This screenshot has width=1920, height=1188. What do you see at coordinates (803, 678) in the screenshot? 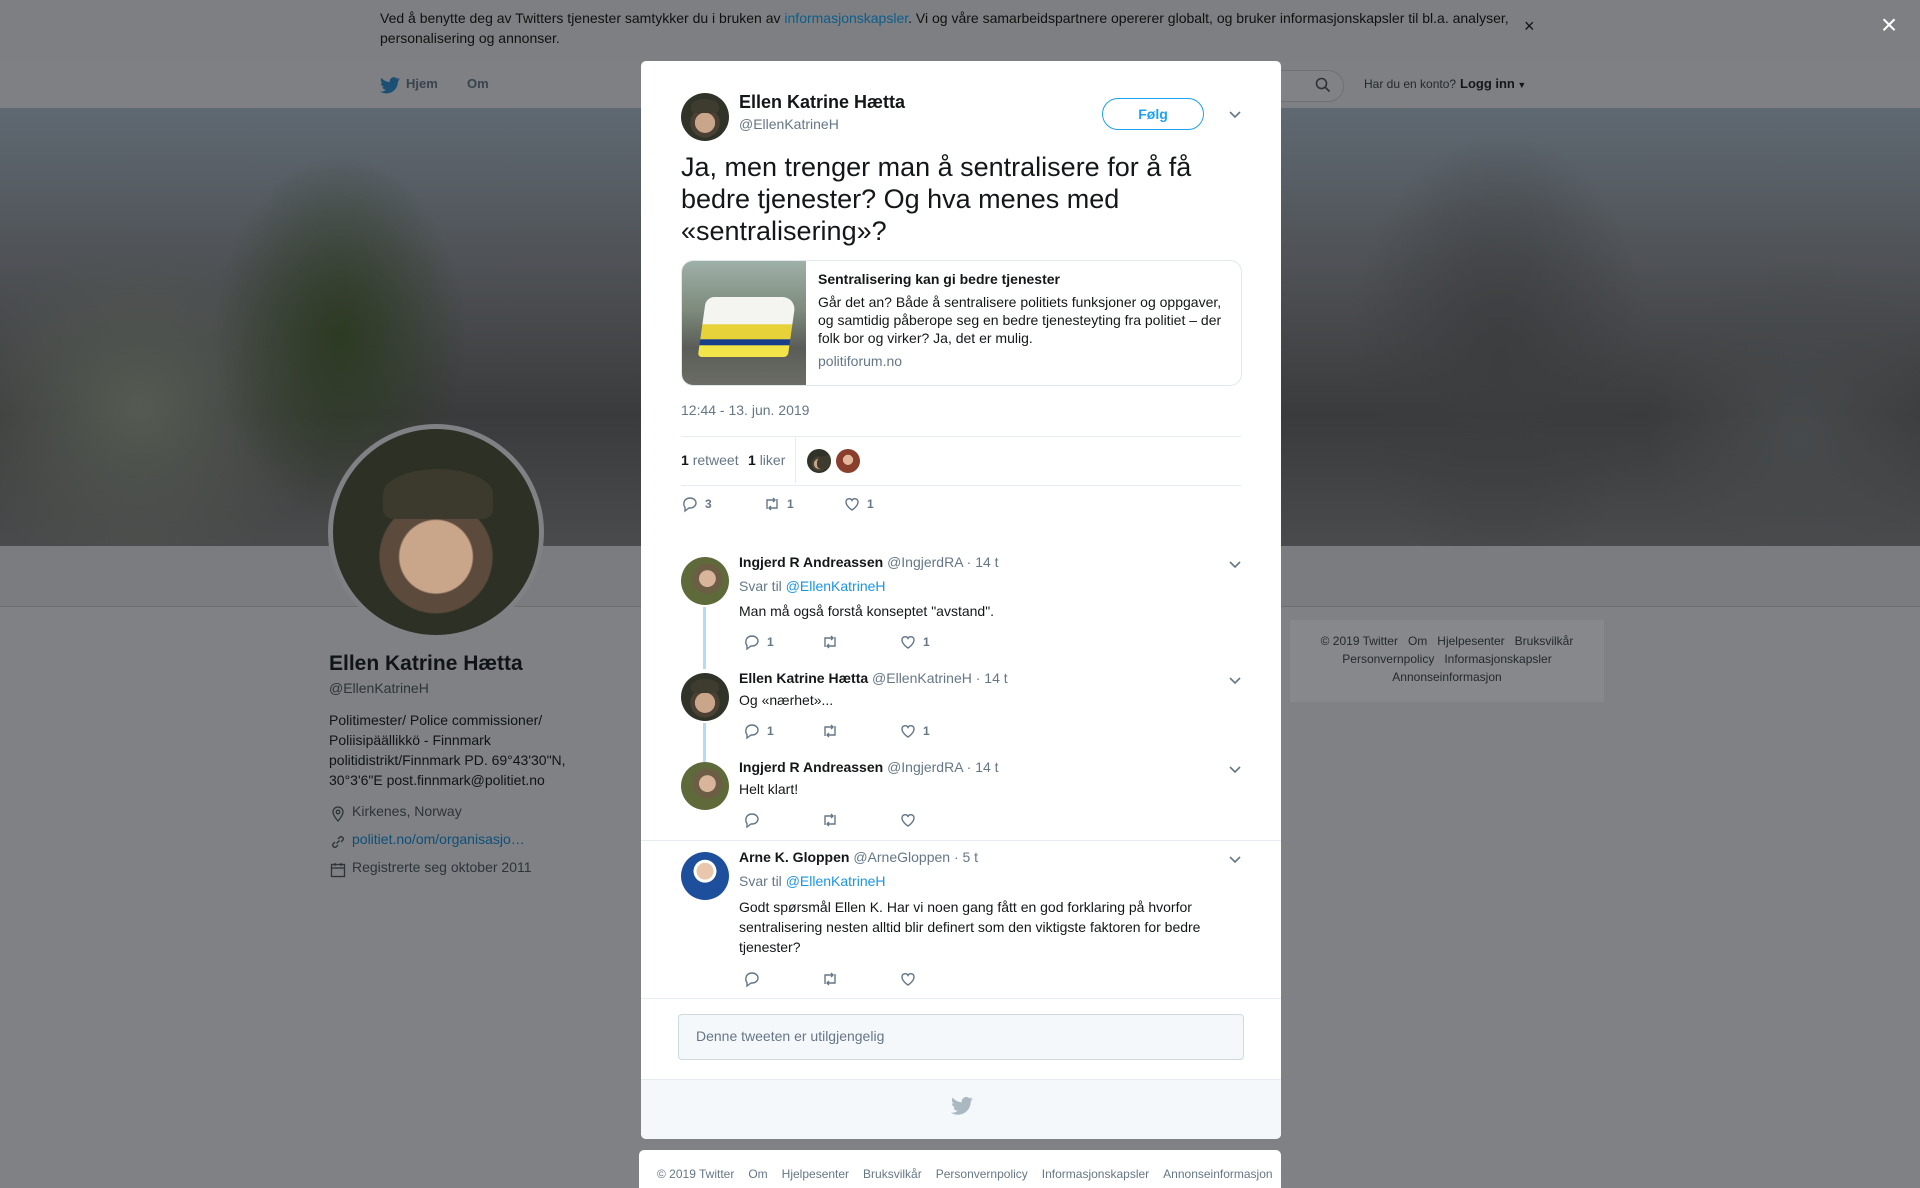
I see `reply-author-name: Ellen Katrine Hætta` at bounding box center [803, 678].